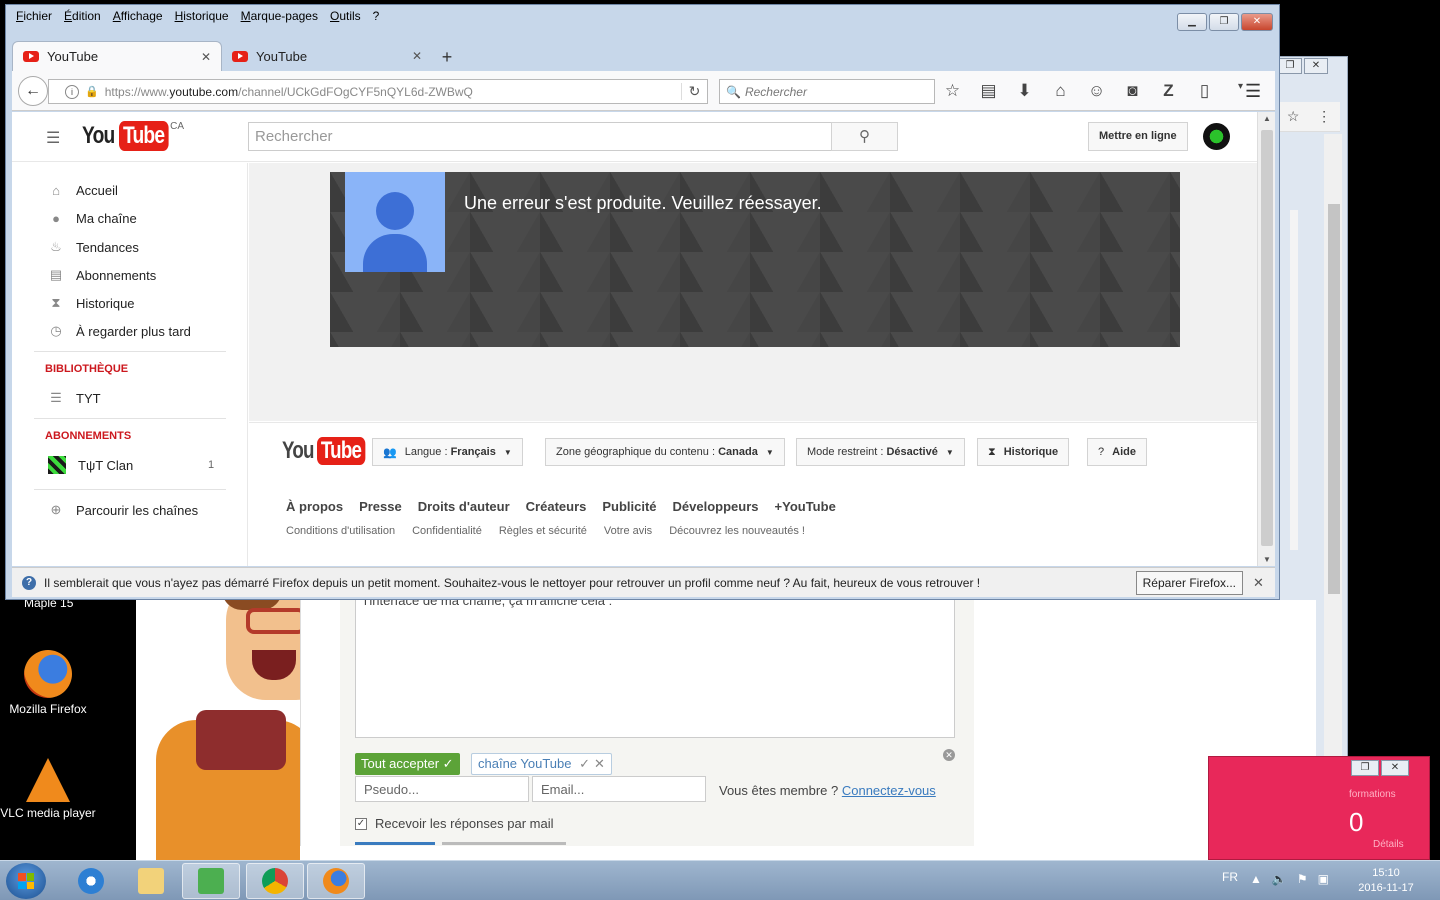  What do you see at coordinates (952, 91) in the screenshot?
I see `bookmark-star-icon: ☆` at bounding box center [952, 91].